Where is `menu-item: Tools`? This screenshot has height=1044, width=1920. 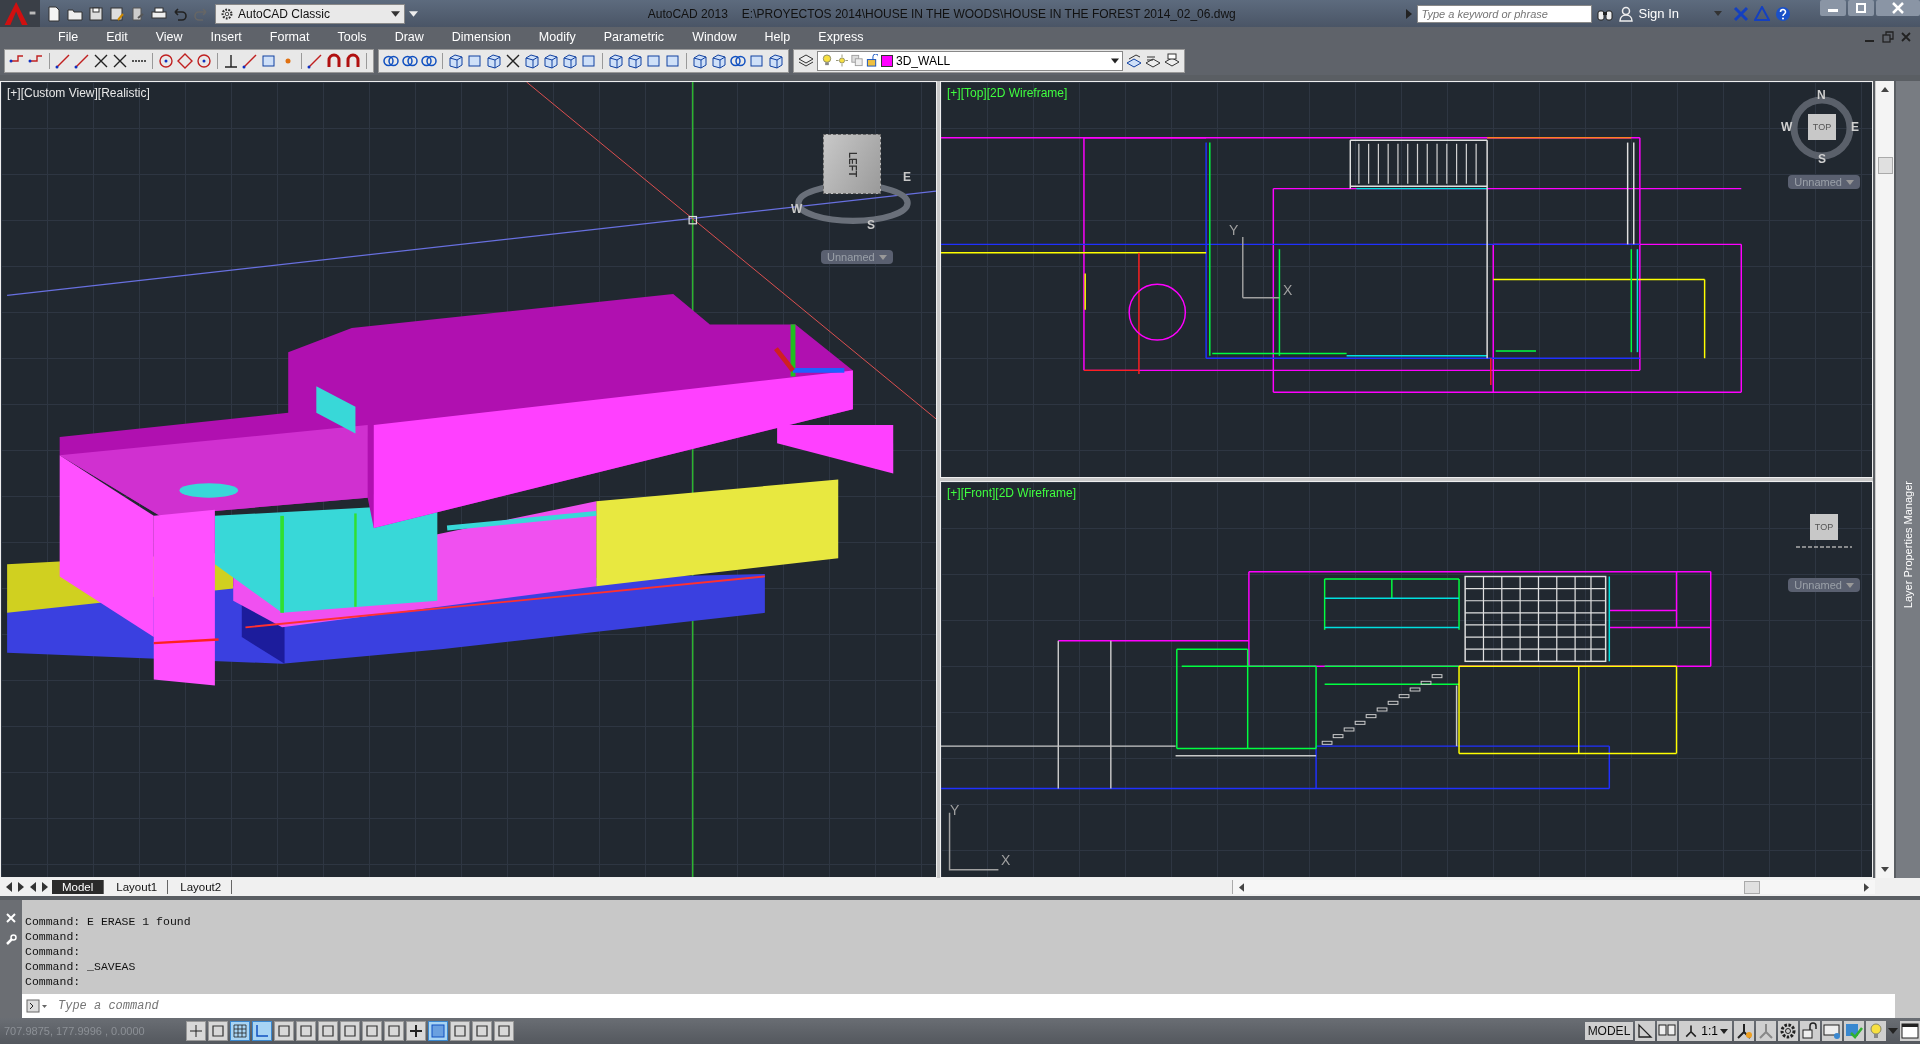
menu-item: Tools is located at coordinates (352, 36).